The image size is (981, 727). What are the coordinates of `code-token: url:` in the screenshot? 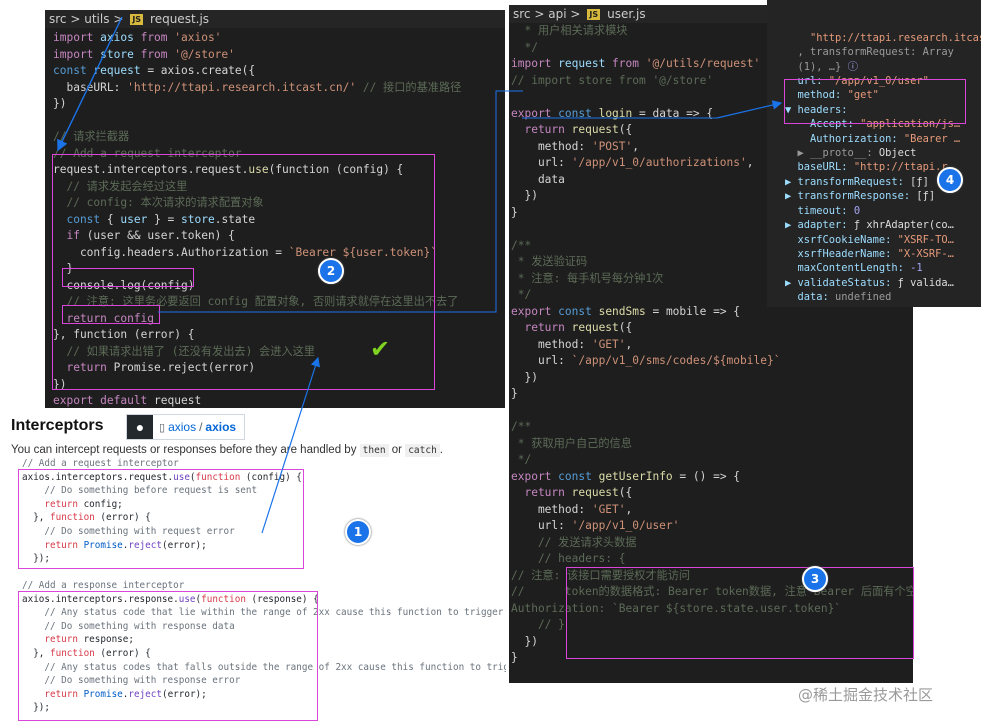 It's located at (541, 162).